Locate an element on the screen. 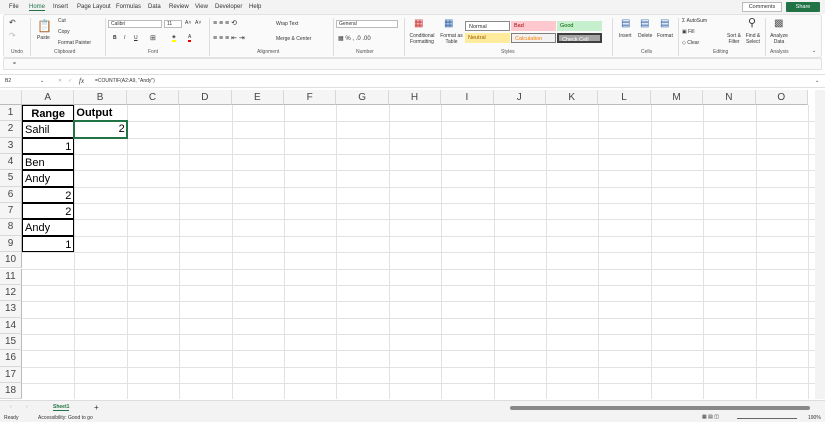 This screenshot has width=825, height=422. menu-page-layout: Page Layout is located at coordinates (94, 7).